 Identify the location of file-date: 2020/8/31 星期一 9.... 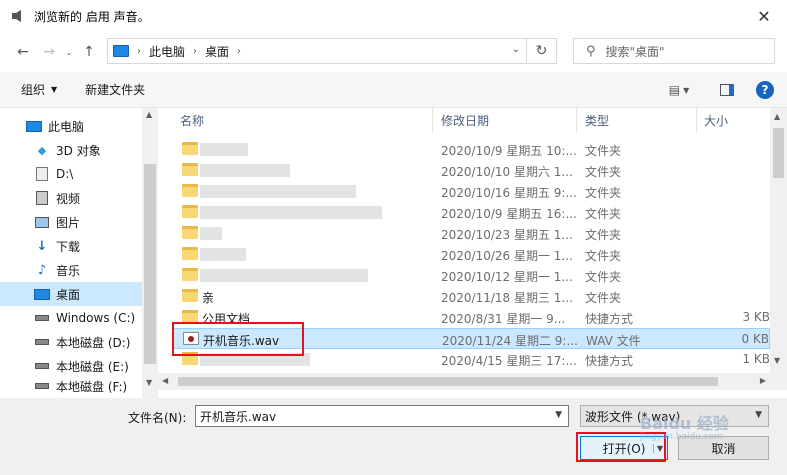
(503, 319).